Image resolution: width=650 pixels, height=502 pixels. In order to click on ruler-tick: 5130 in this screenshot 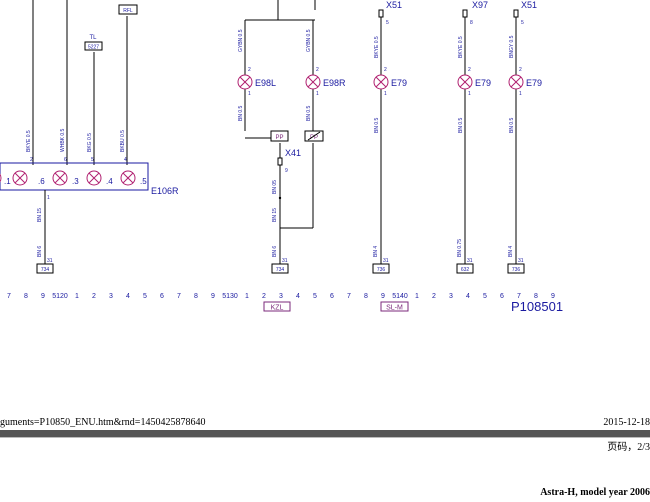, I will do `click(230, 296)`.